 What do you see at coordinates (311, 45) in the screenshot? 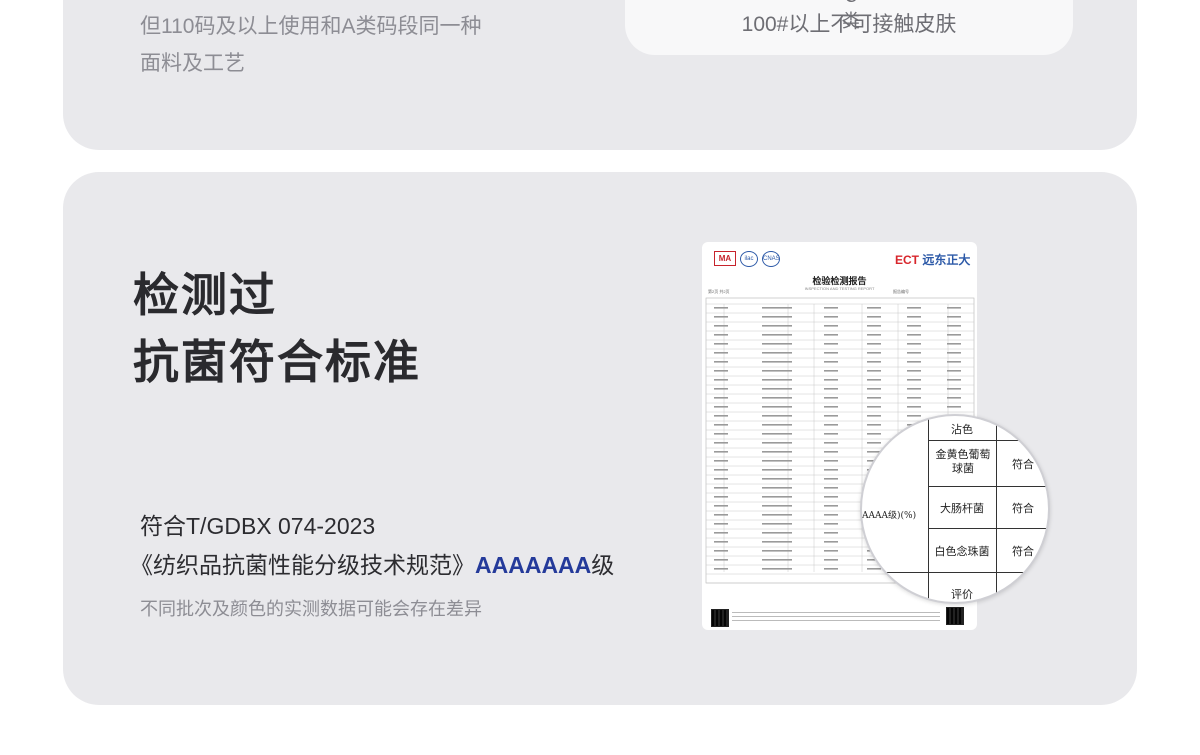
I see `fabric-note: 但110码及以上使用和A类码段同一种 面料及工艺` at bounding box center [311, 45].